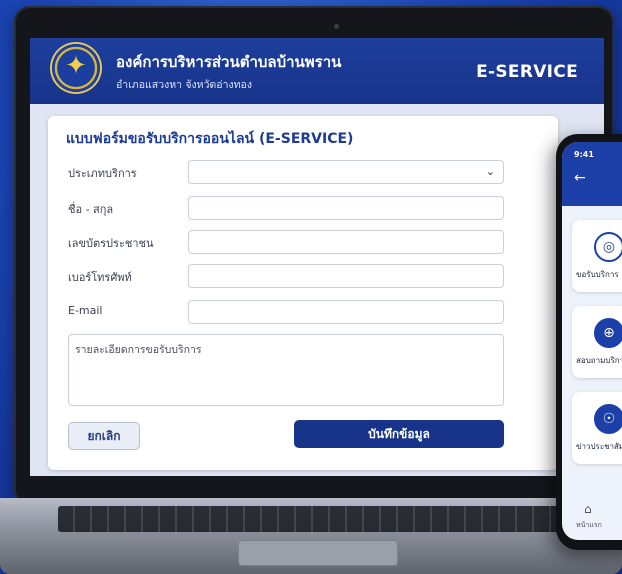 Image resolution: width=622 pixels, height=574 pixels. What do you see at coordinates (589, 525) in the screenshot?
I see `nav-home-label: หน้าแรก` at bounding box center [589, 525].